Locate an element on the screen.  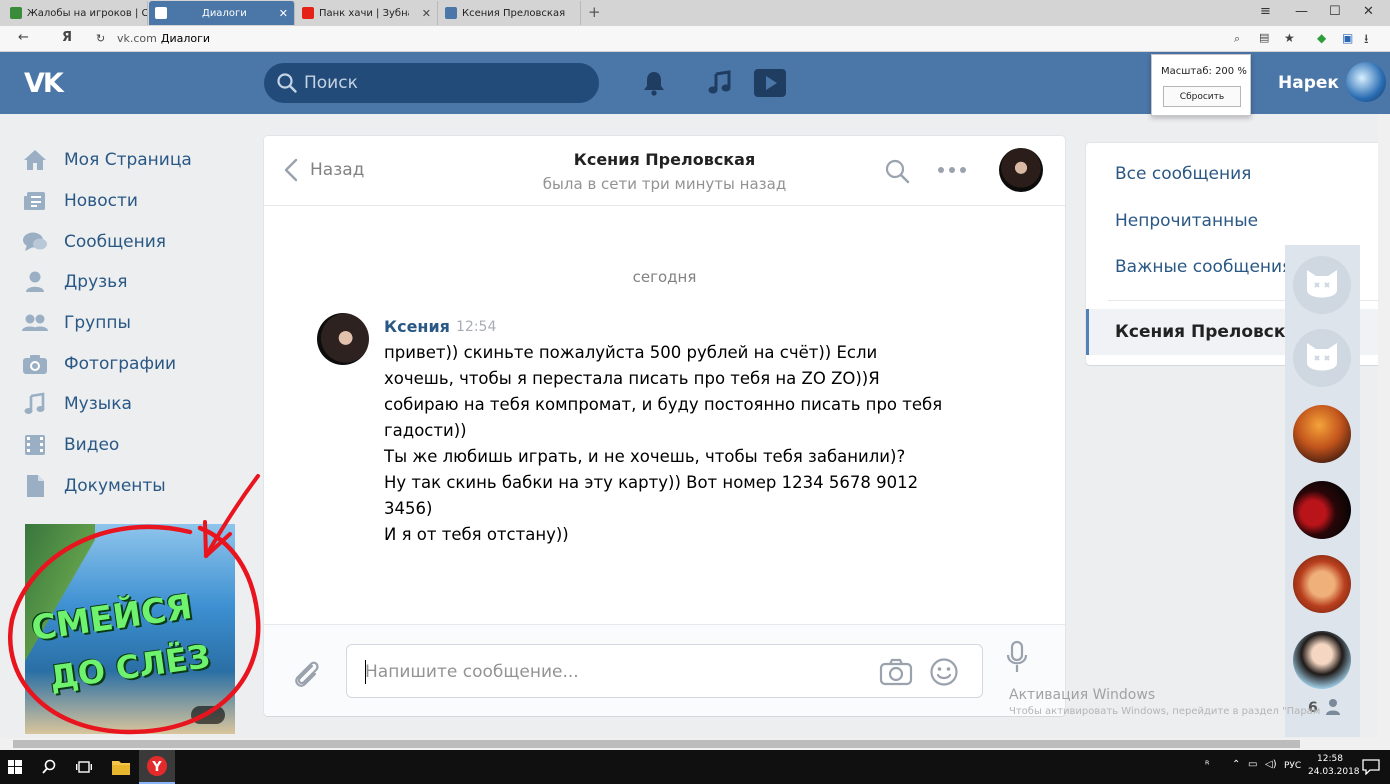
maximize-icon: ☐ is located at coordinates (1335, 11).